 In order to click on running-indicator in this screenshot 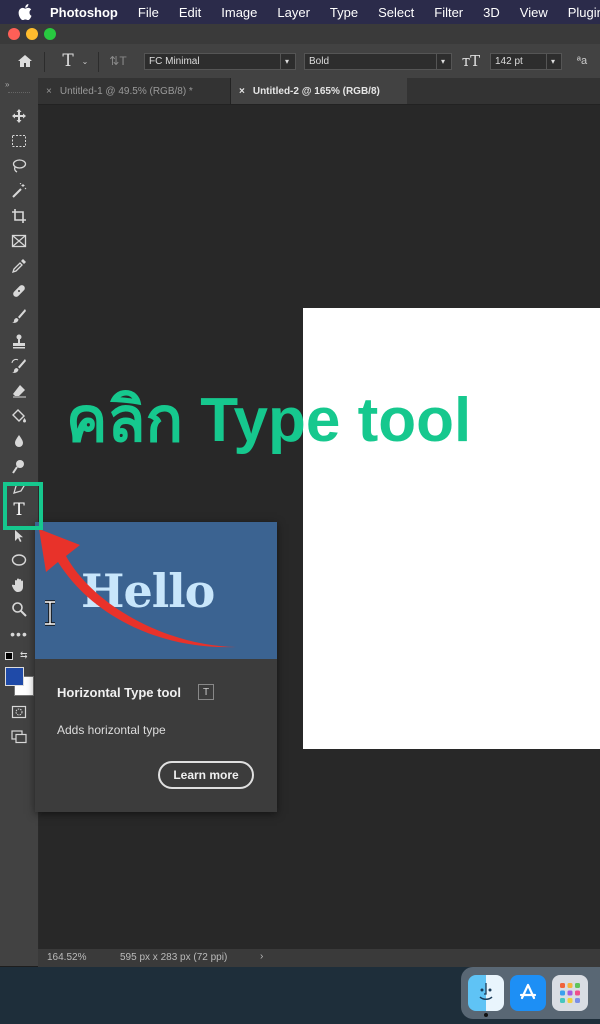, I will do `click(486, 1015)`.